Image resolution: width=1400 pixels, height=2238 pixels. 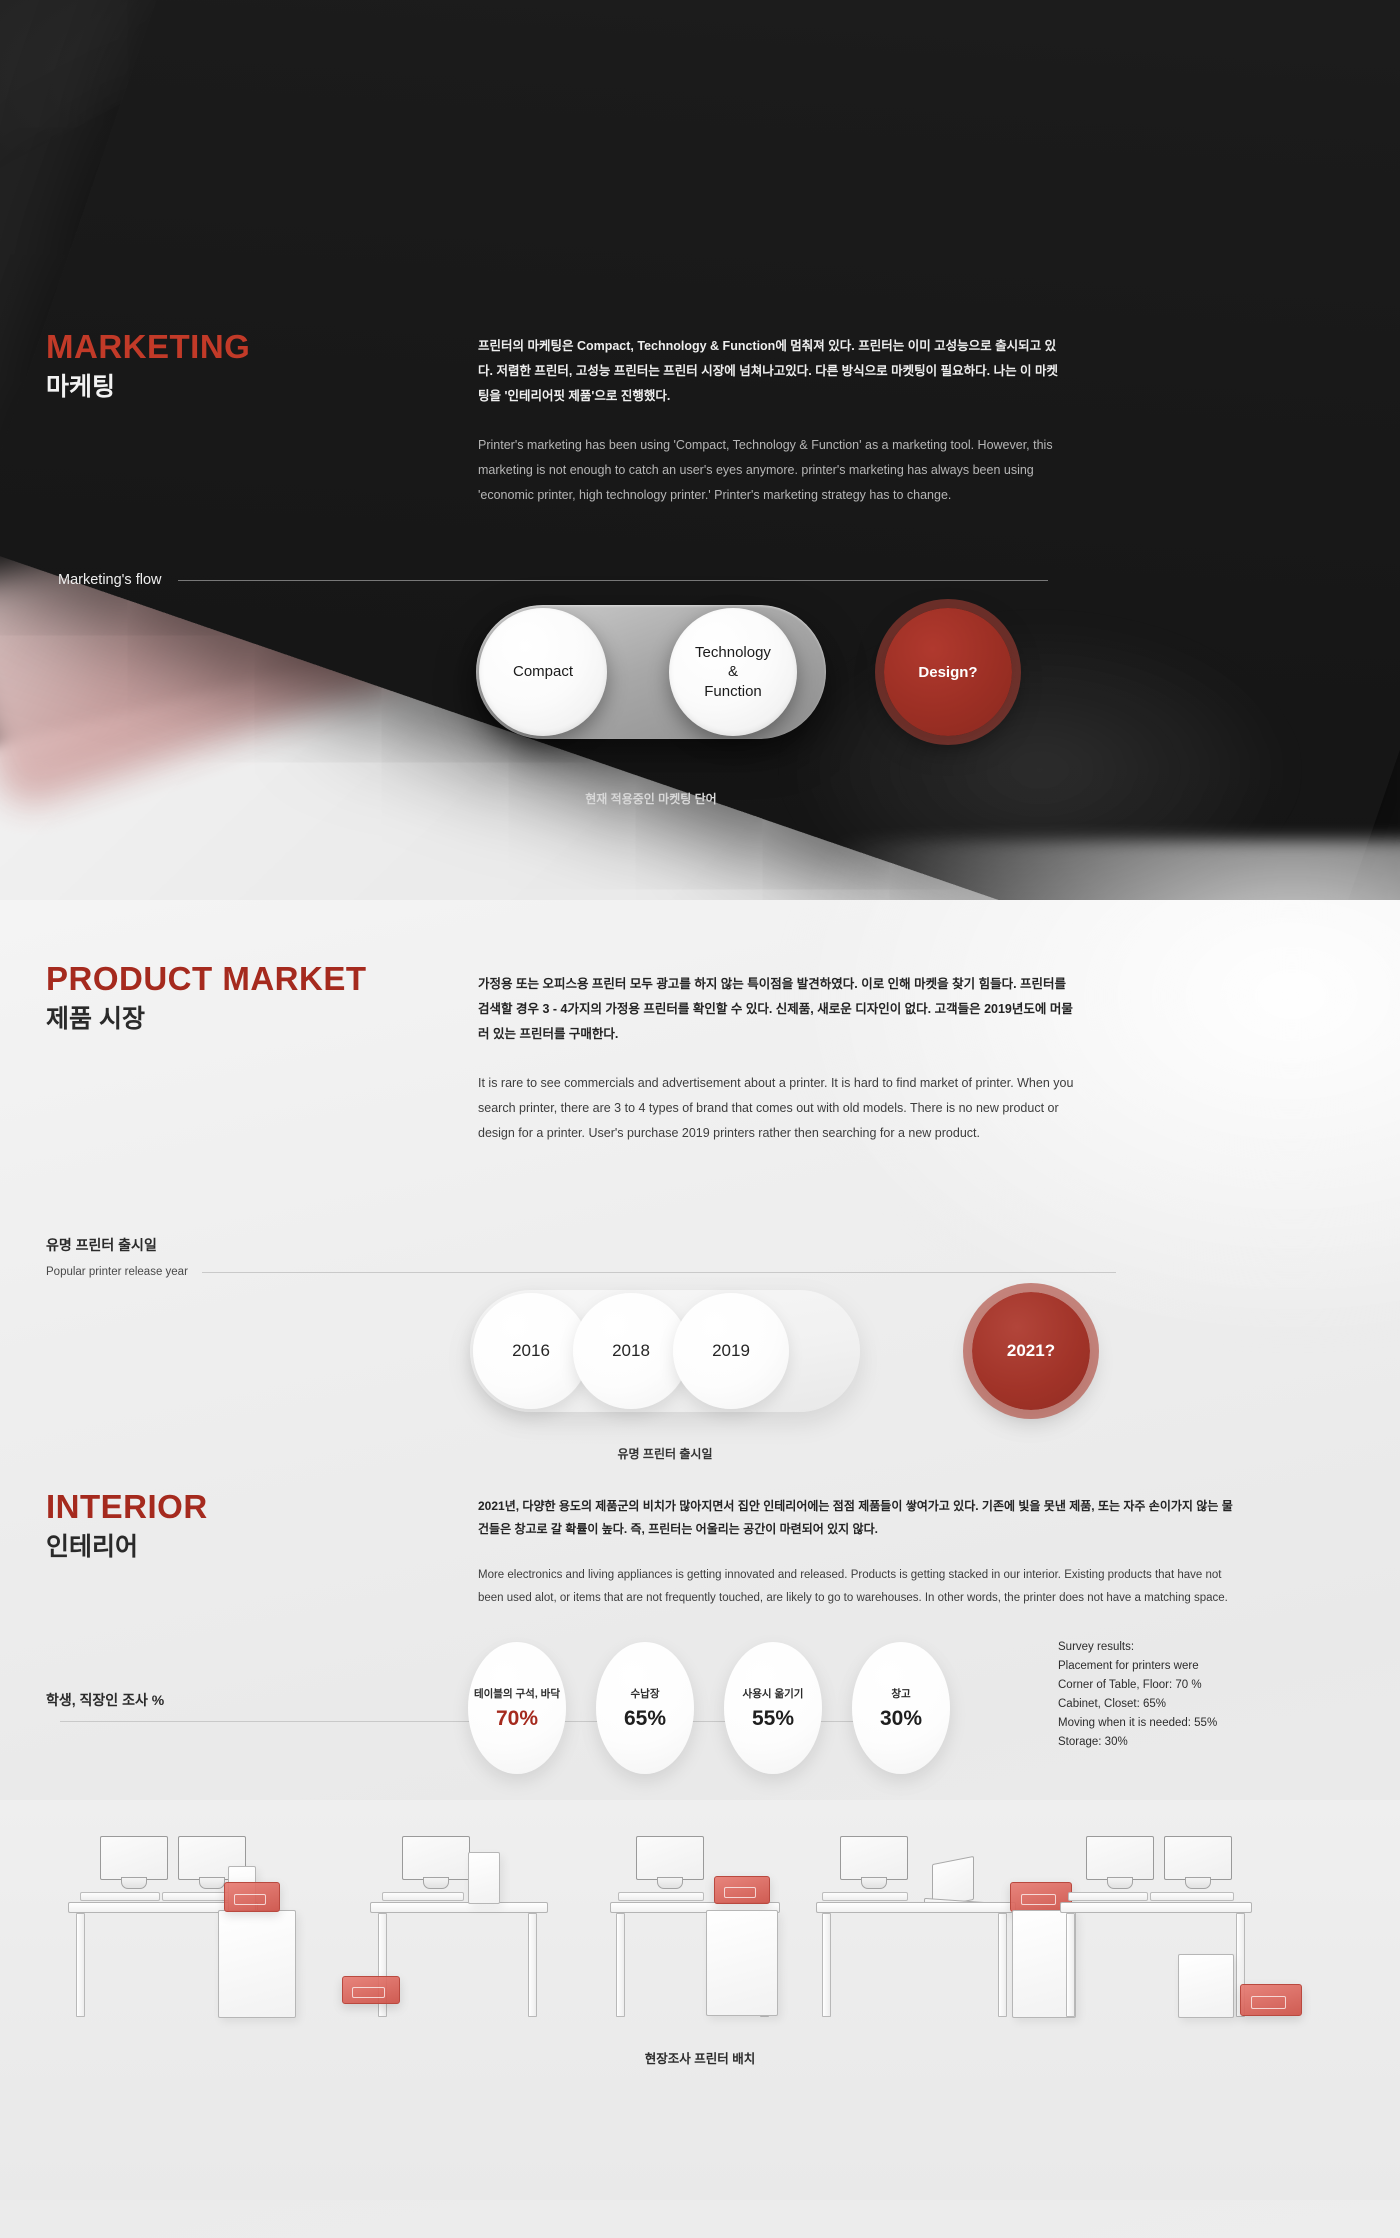 I want to click on marketing-heading-block: MARKETING 마케팅, so click(x=148, y=367).